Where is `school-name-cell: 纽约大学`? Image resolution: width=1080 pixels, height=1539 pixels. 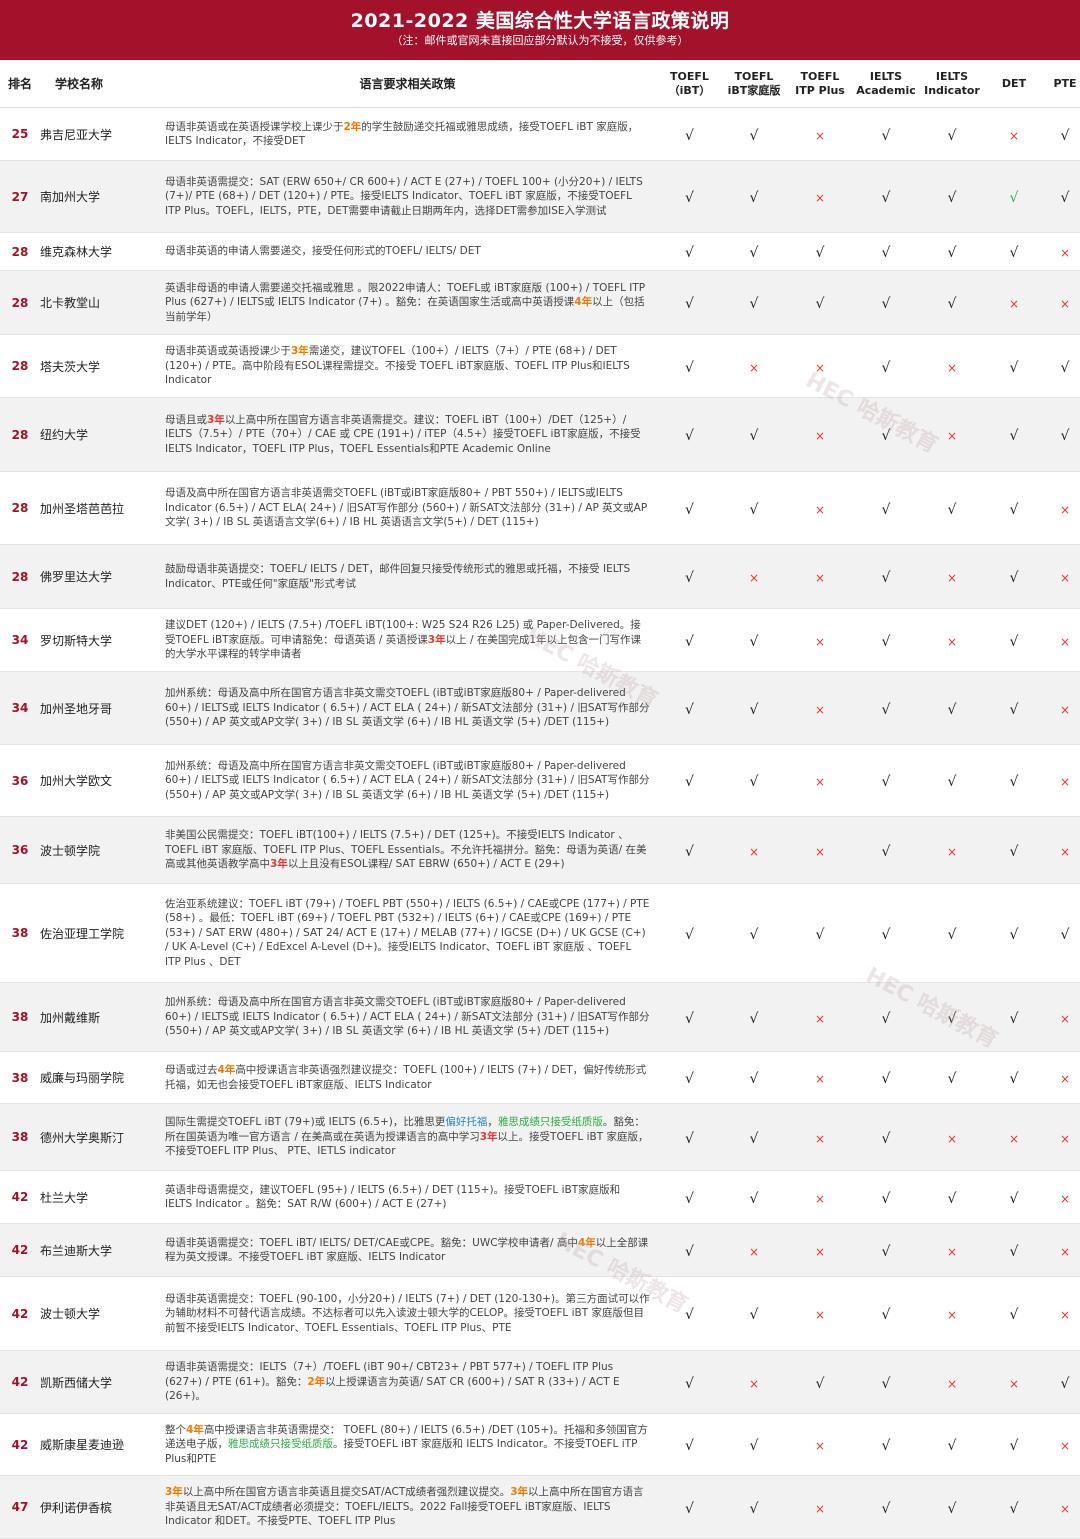 school-name-cell: 纽约大学 is located at coordinates (64, 435).